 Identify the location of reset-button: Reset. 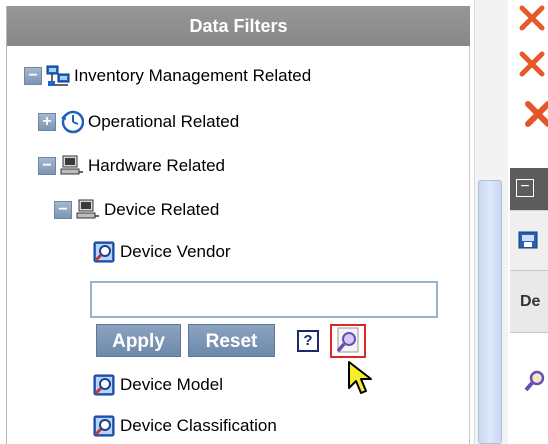
(231, 340).